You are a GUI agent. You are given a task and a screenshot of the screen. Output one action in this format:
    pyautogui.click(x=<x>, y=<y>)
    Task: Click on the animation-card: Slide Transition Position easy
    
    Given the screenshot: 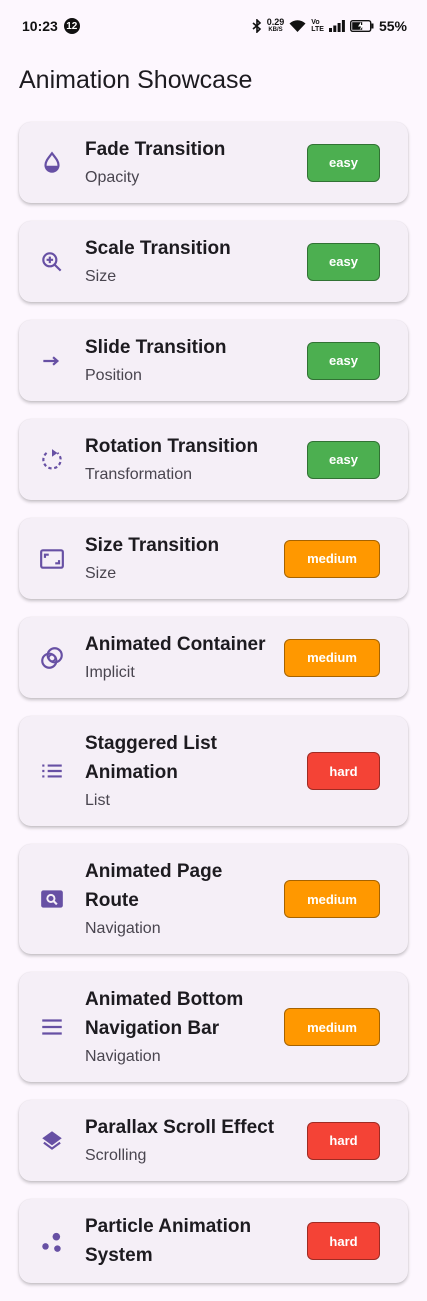 What is the action you would take?
    pyautogui.click(x=213, y=360)
    